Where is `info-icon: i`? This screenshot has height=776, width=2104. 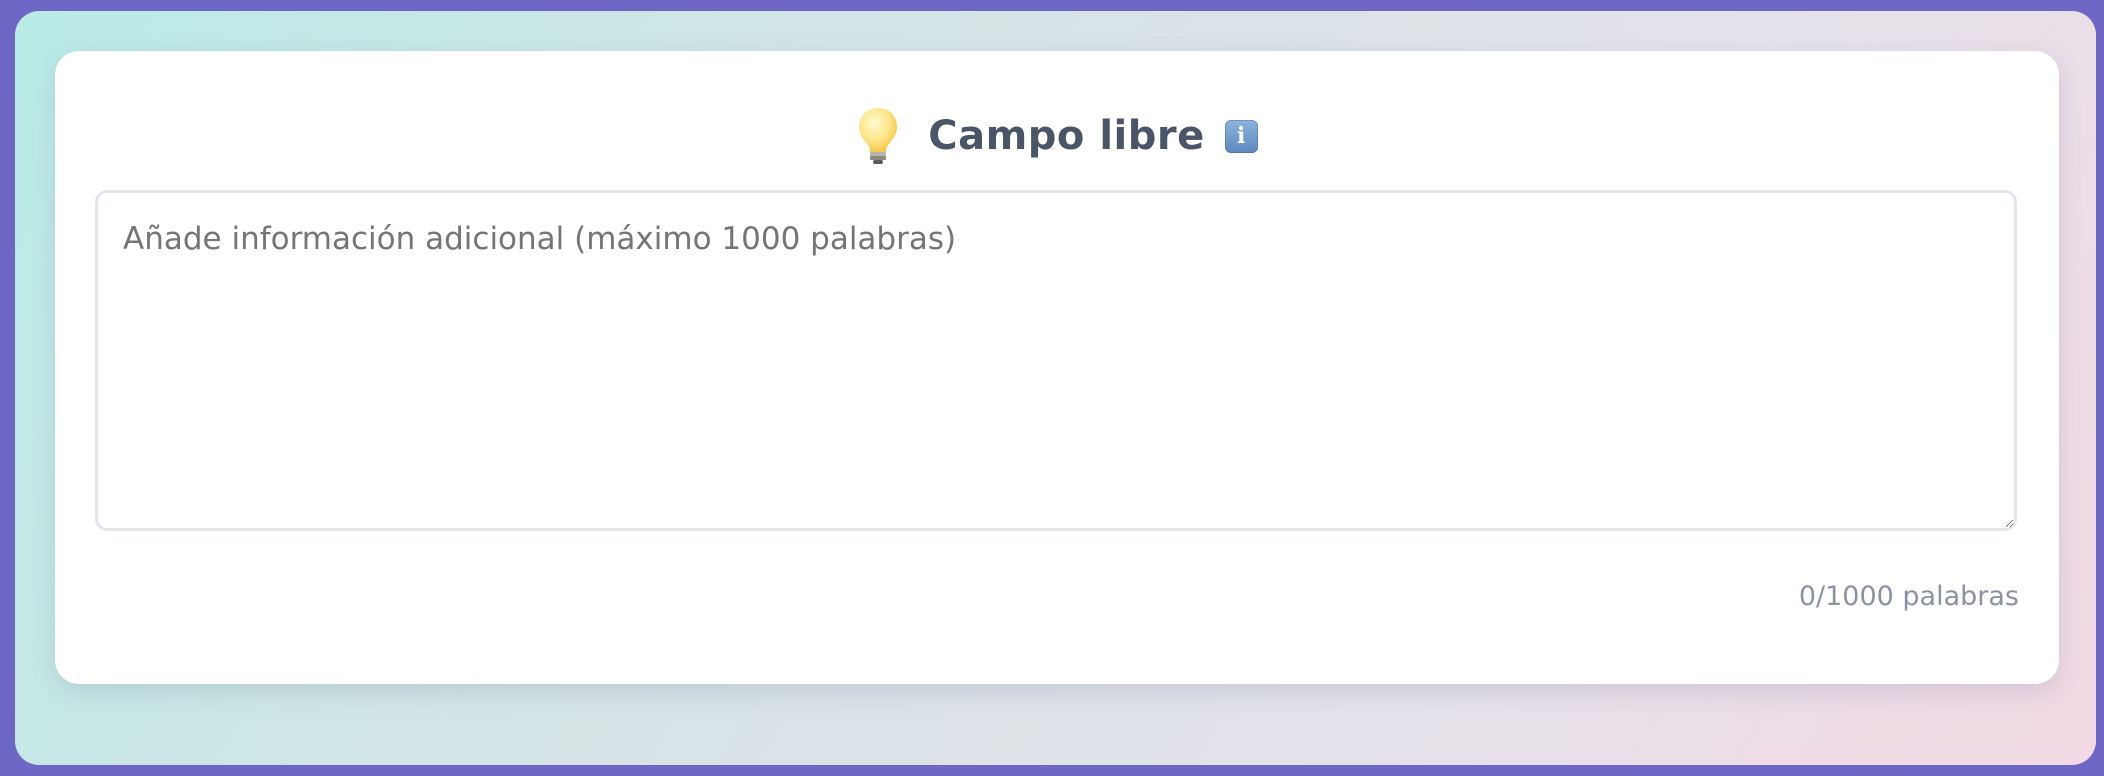
info-icon: i is located at coordinates (1241, 136).